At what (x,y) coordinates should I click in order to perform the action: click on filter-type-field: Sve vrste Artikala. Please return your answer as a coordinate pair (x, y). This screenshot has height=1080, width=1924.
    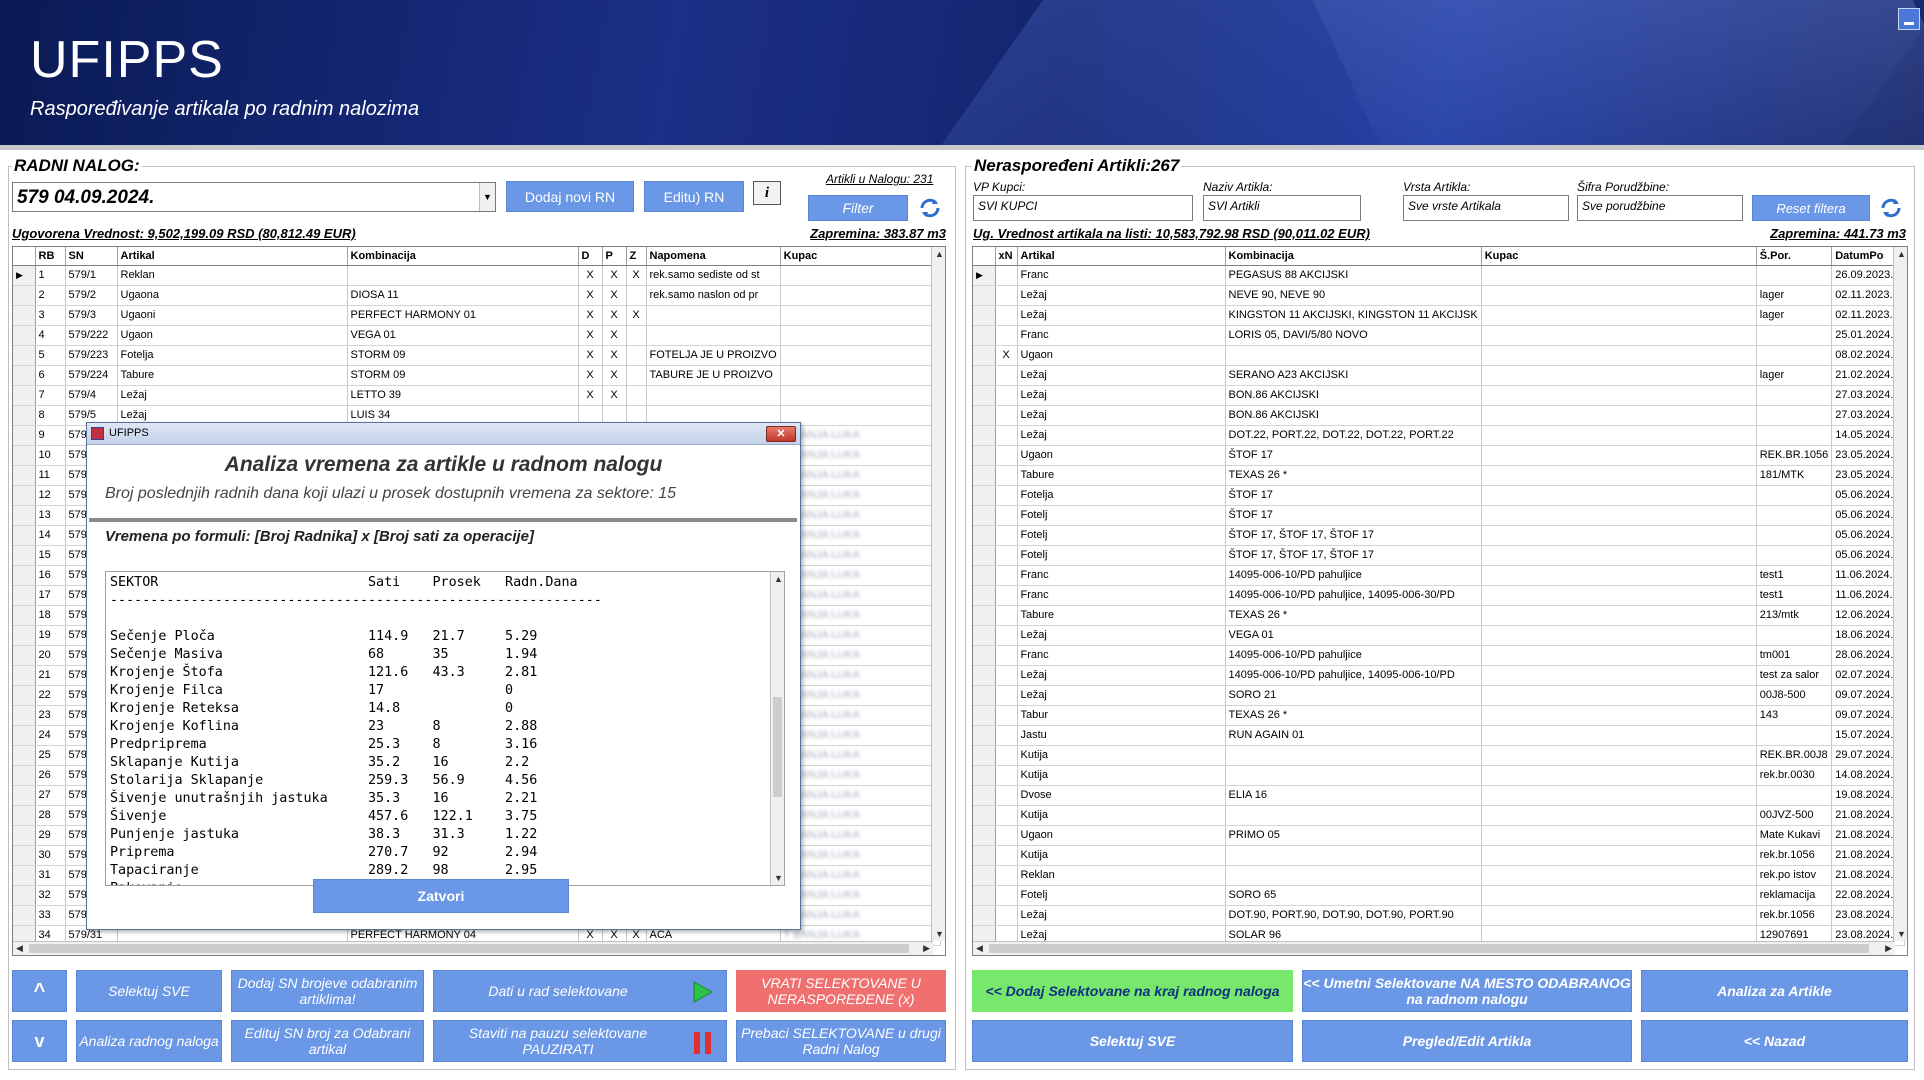
    Looking at the image, I should click on (1486, 208).